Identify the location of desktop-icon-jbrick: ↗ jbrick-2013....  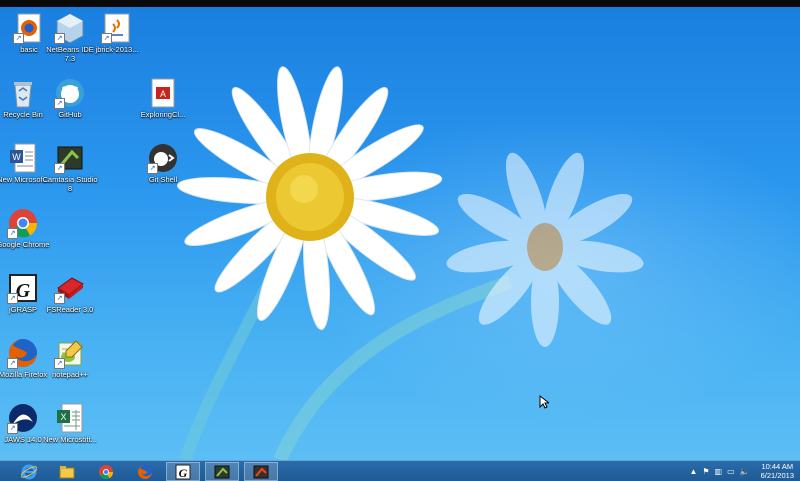
(117, 33).